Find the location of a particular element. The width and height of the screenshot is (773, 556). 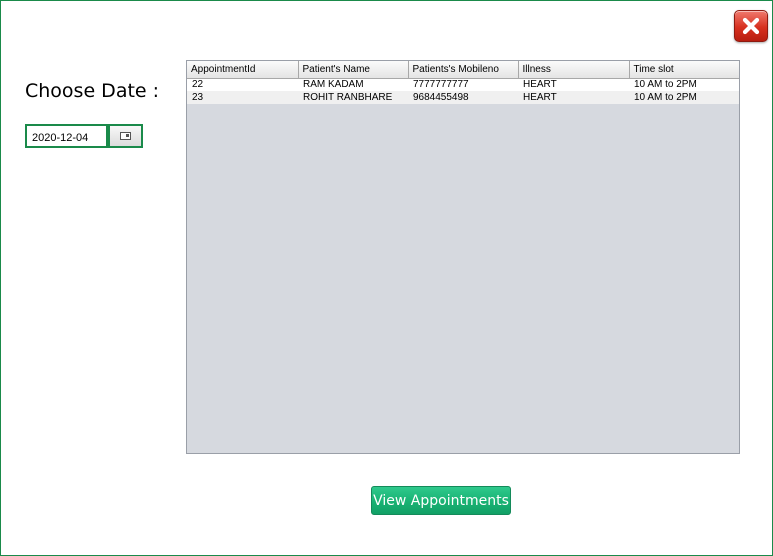

column-header-patient-name: Patient's Name is located at coordinates (353, 70).